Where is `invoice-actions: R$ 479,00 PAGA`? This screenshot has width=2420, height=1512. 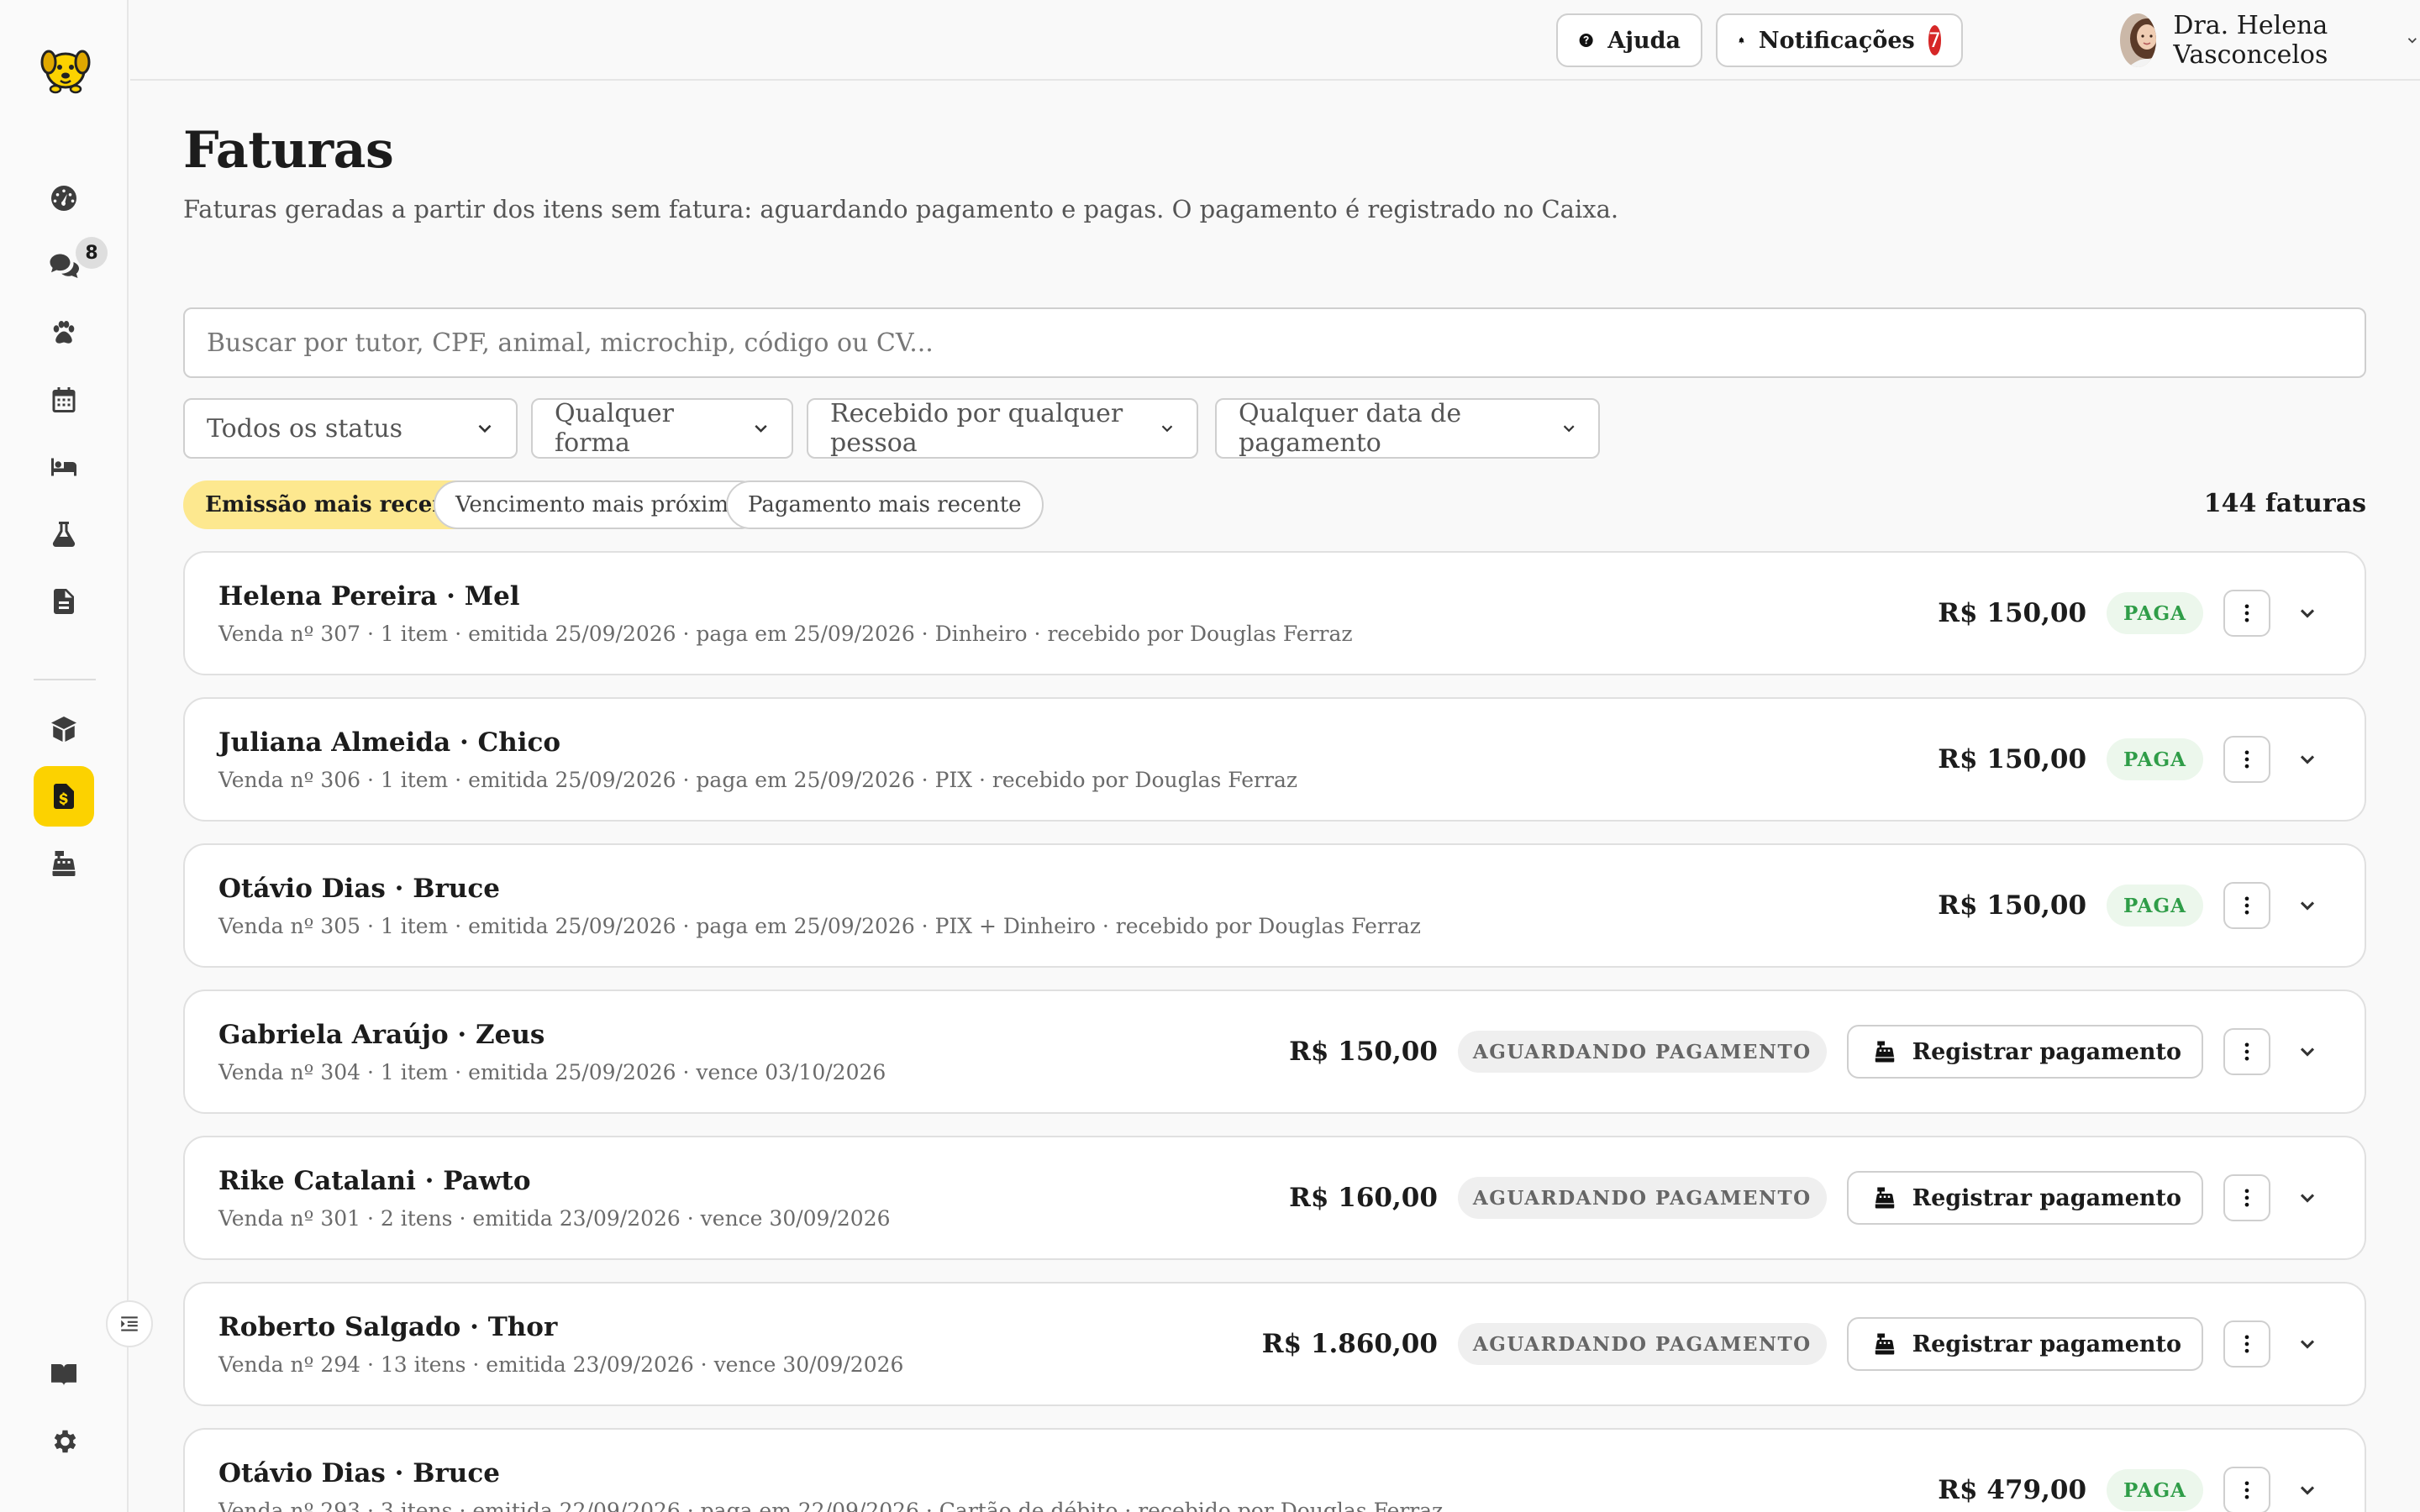
invoice-actions: R$ 479,00 PAGA is located at coordinates (2131, 1471).